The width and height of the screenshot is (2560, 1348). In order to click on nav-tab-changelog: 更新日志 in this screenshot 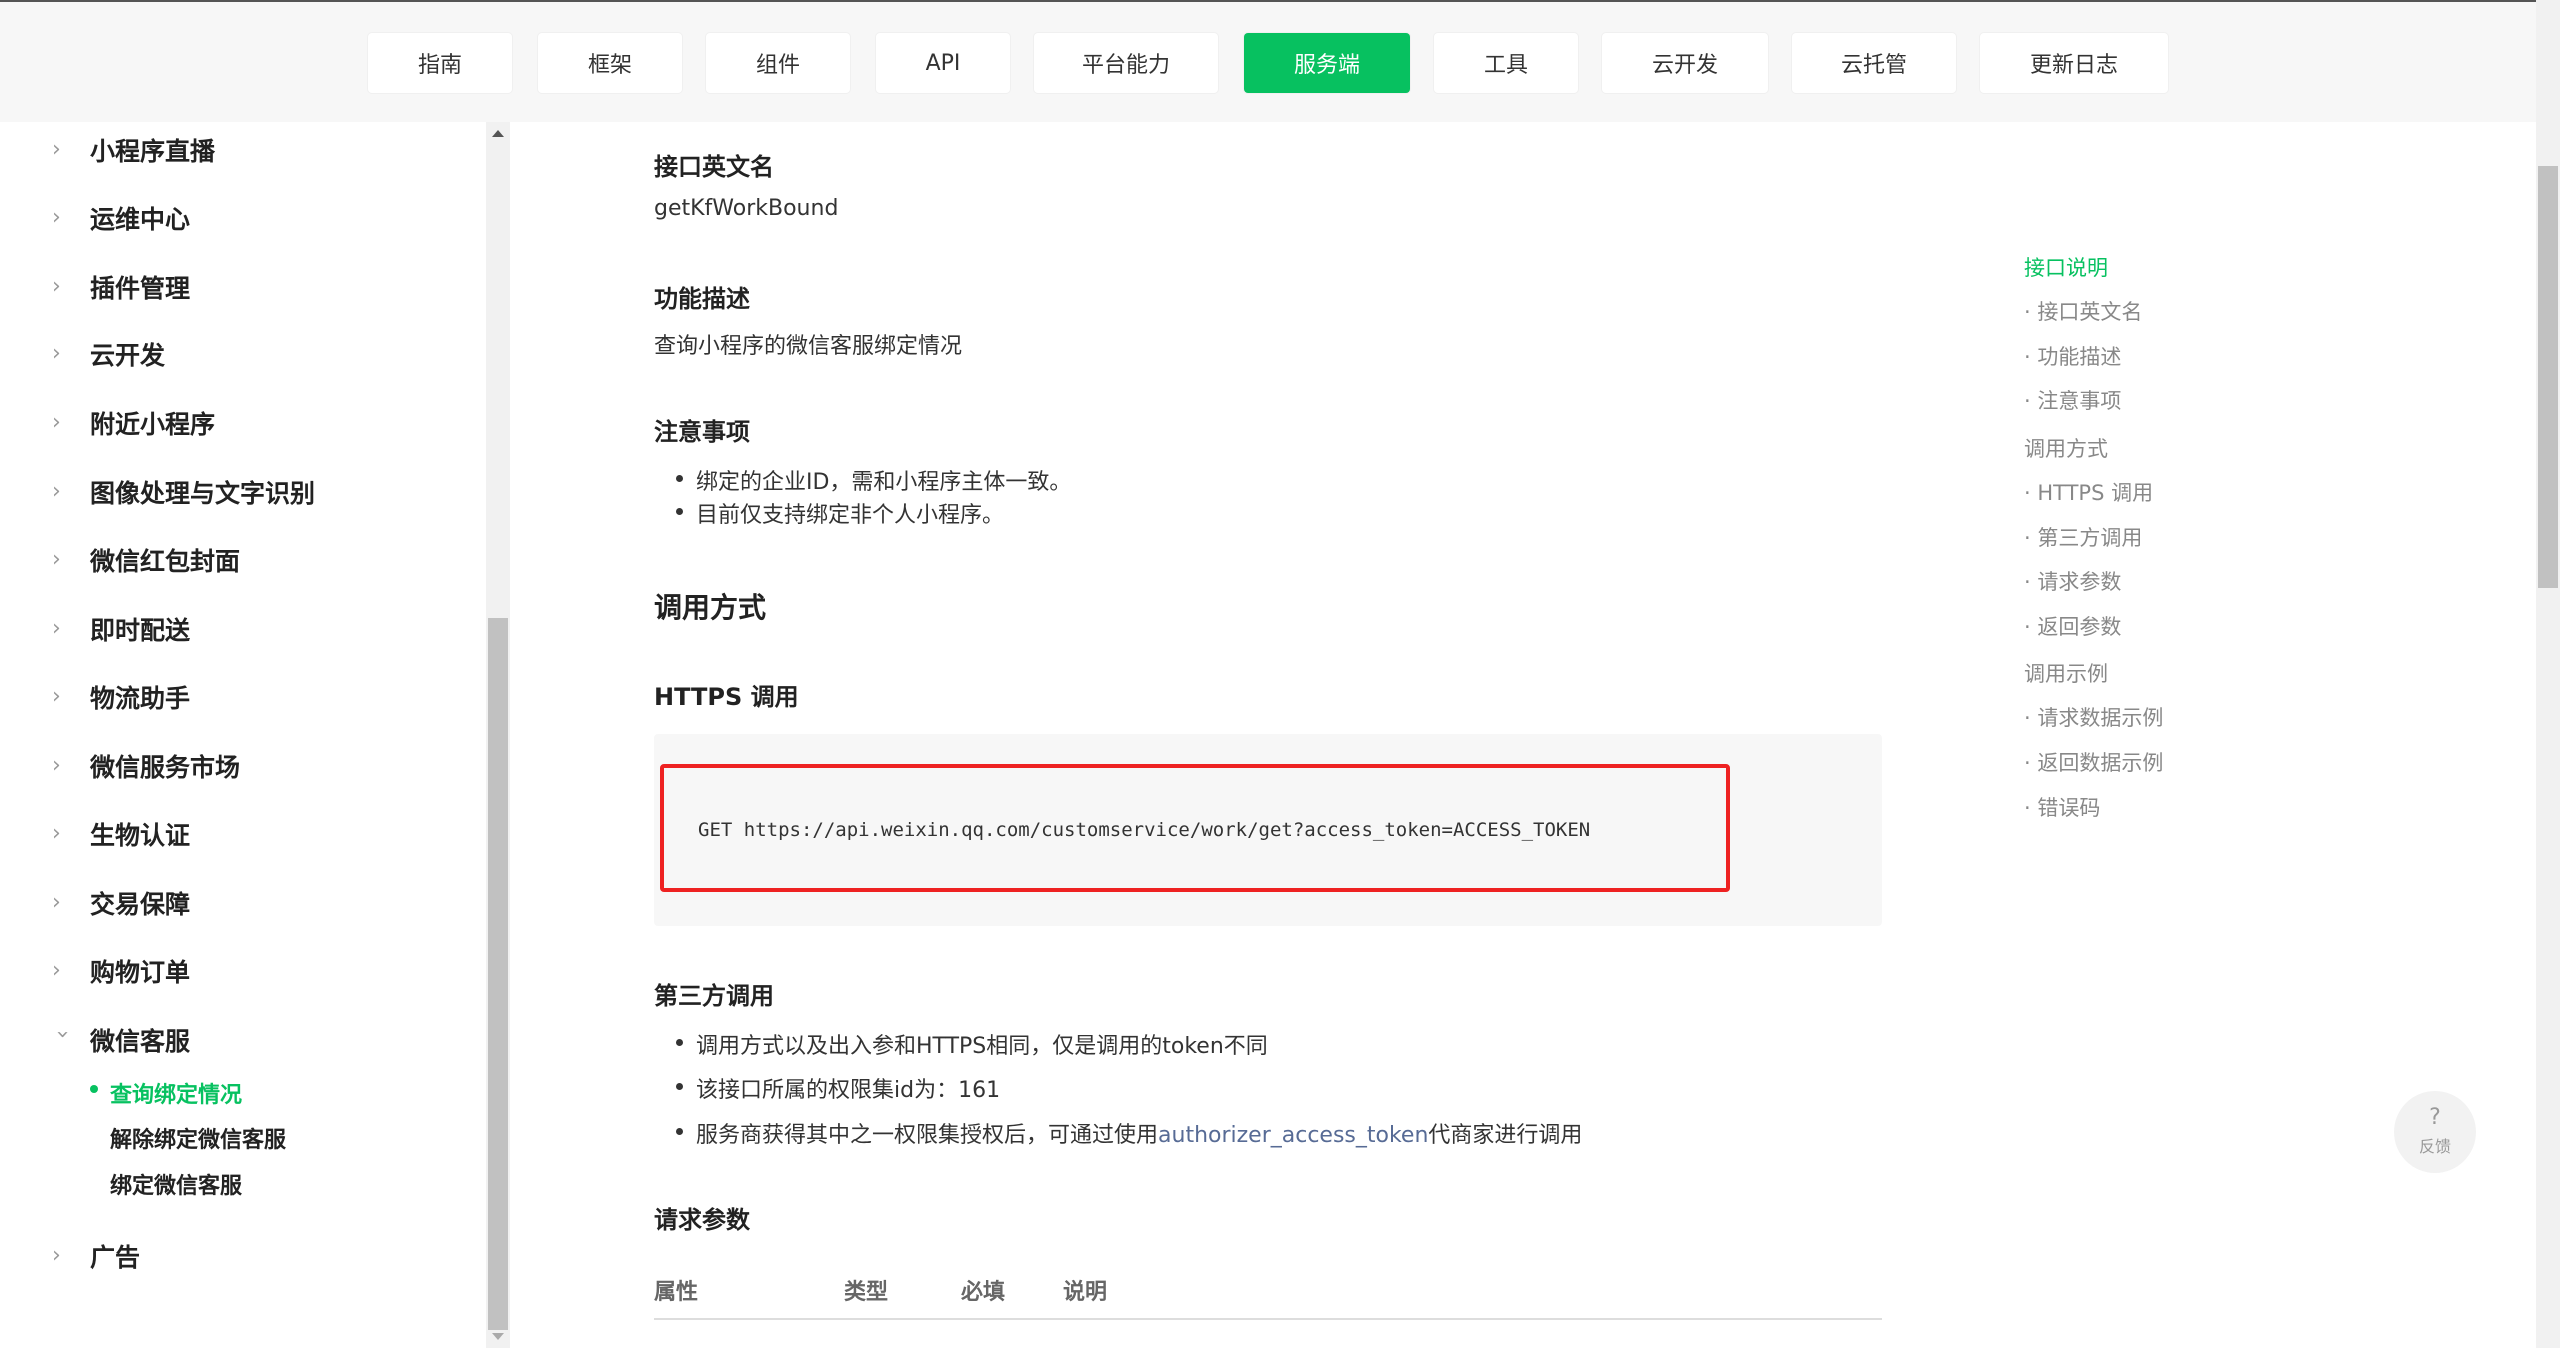, I will do `click(2074, 63)`.